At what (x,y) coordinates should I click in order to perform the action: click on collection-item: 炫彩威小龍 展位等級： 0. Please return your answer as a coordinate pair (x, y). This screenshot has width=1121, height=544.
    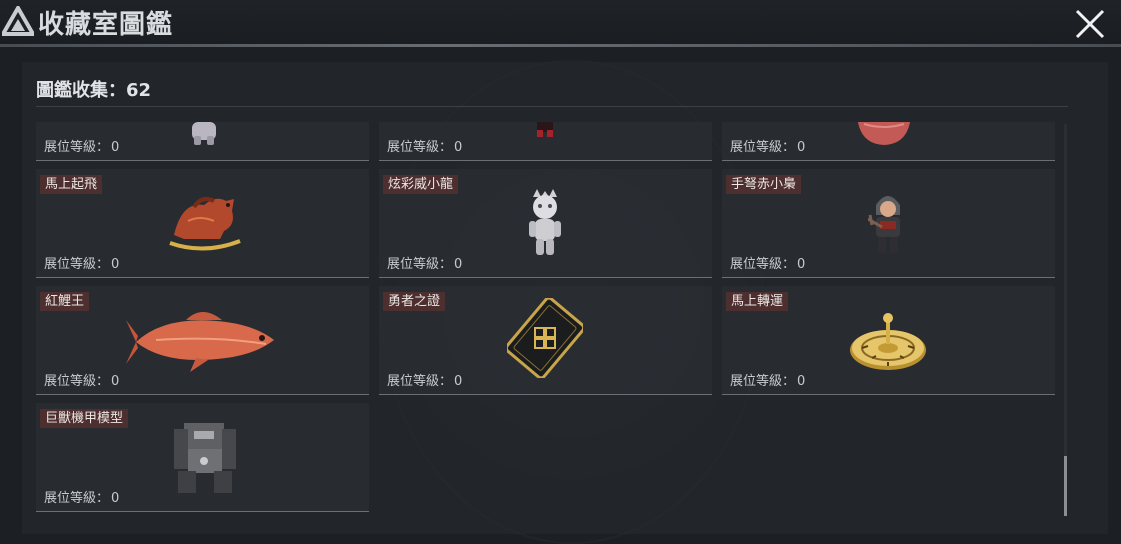
    Looking at the image, I should click on (545, 223).